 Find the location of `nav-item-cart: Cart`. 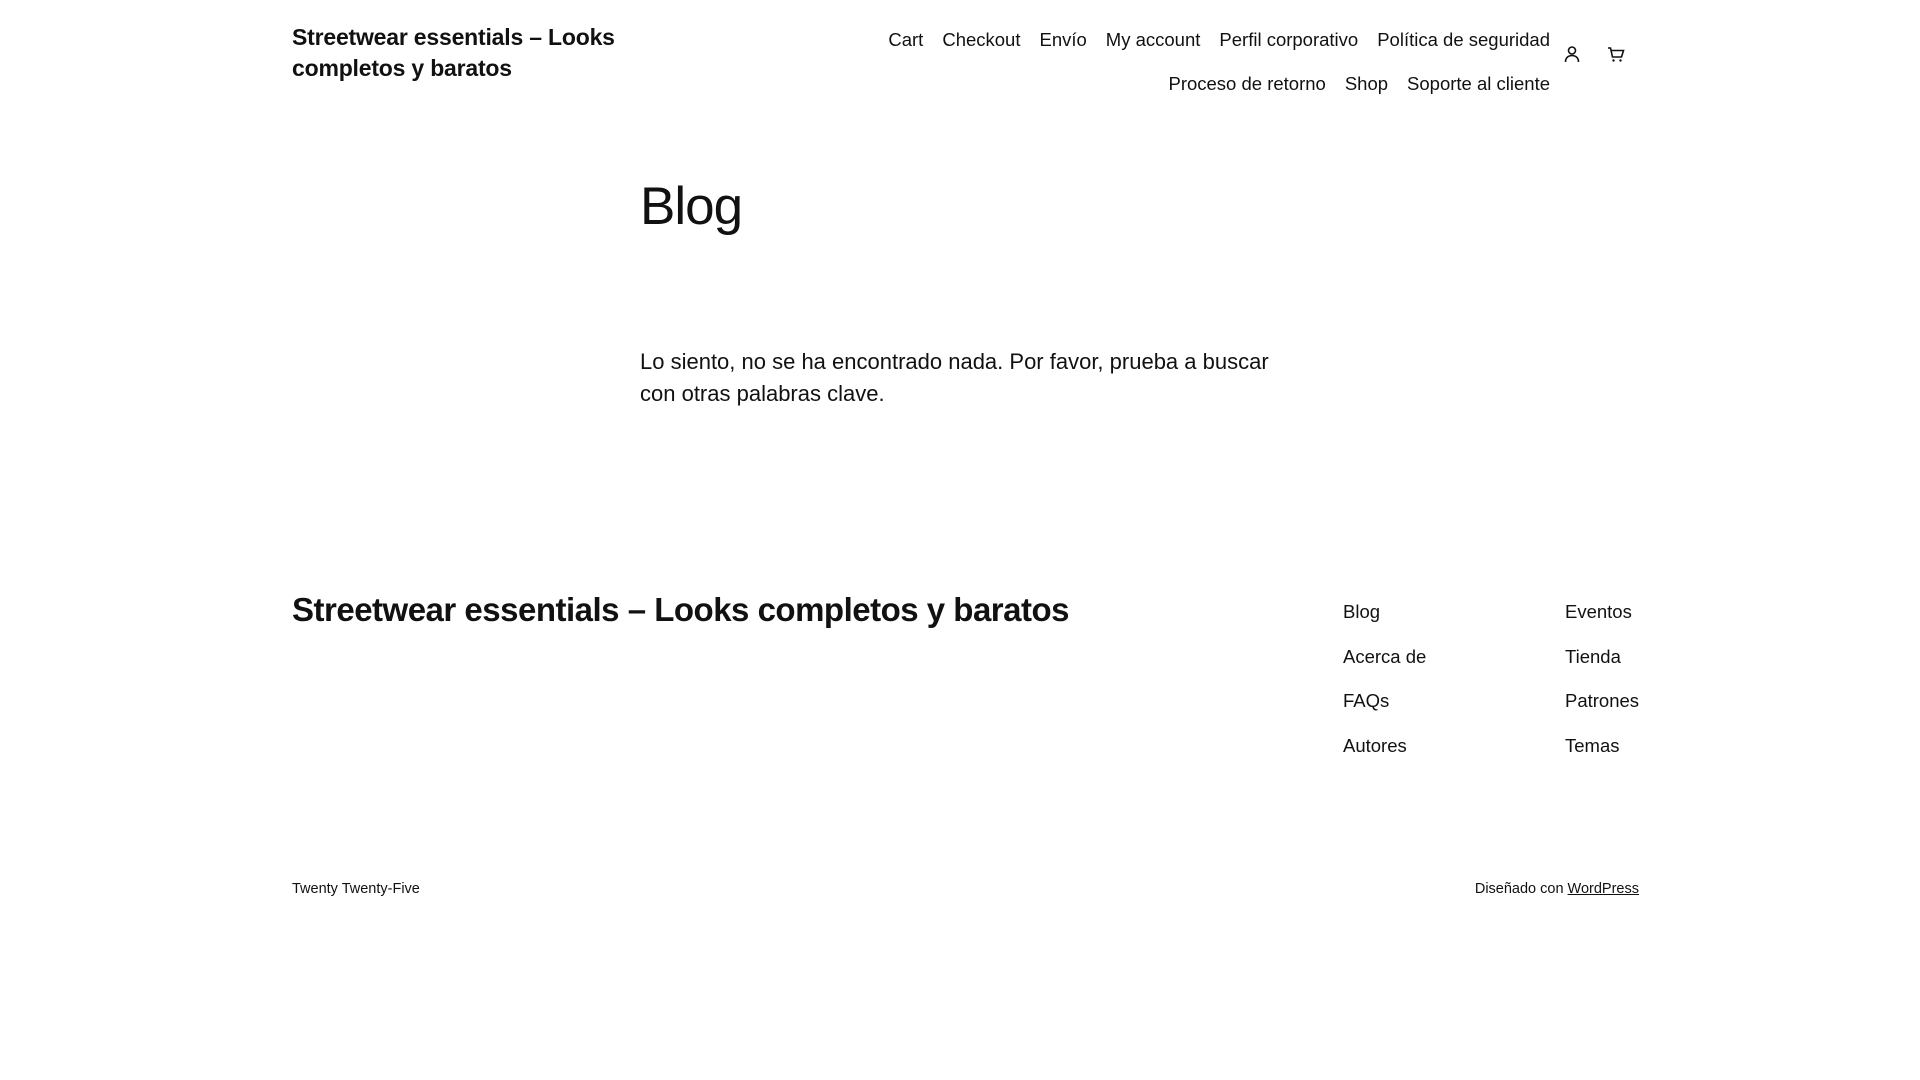

nav-item-cart: Cart is located at coordinates (905, 40).